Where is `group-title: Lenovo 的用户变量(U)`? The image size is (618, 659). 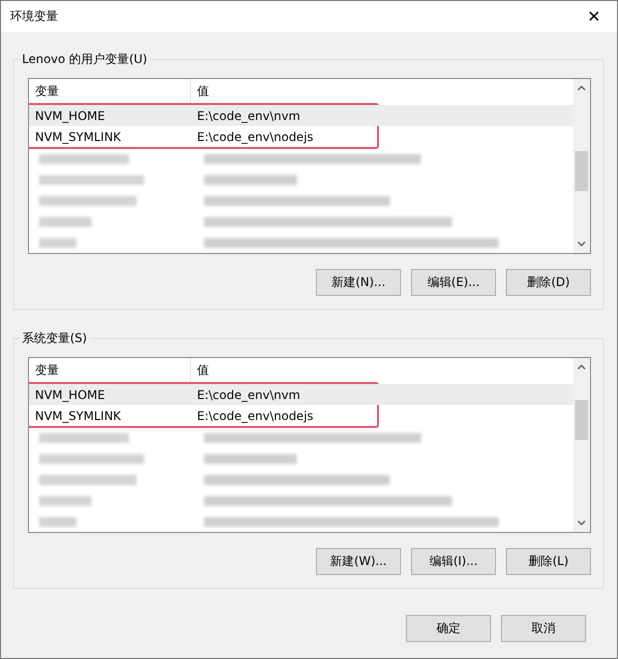 group-title: Lenovo 的用户变量(U) is located at coordinates (84, 59).